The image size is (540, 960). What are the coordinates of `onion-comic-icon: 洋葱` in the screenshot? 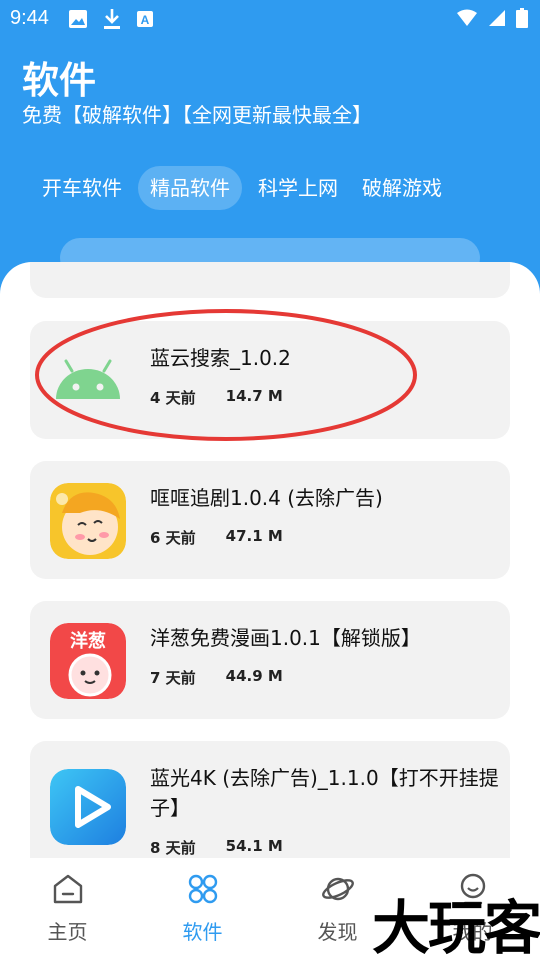 It's located at (88, 661).